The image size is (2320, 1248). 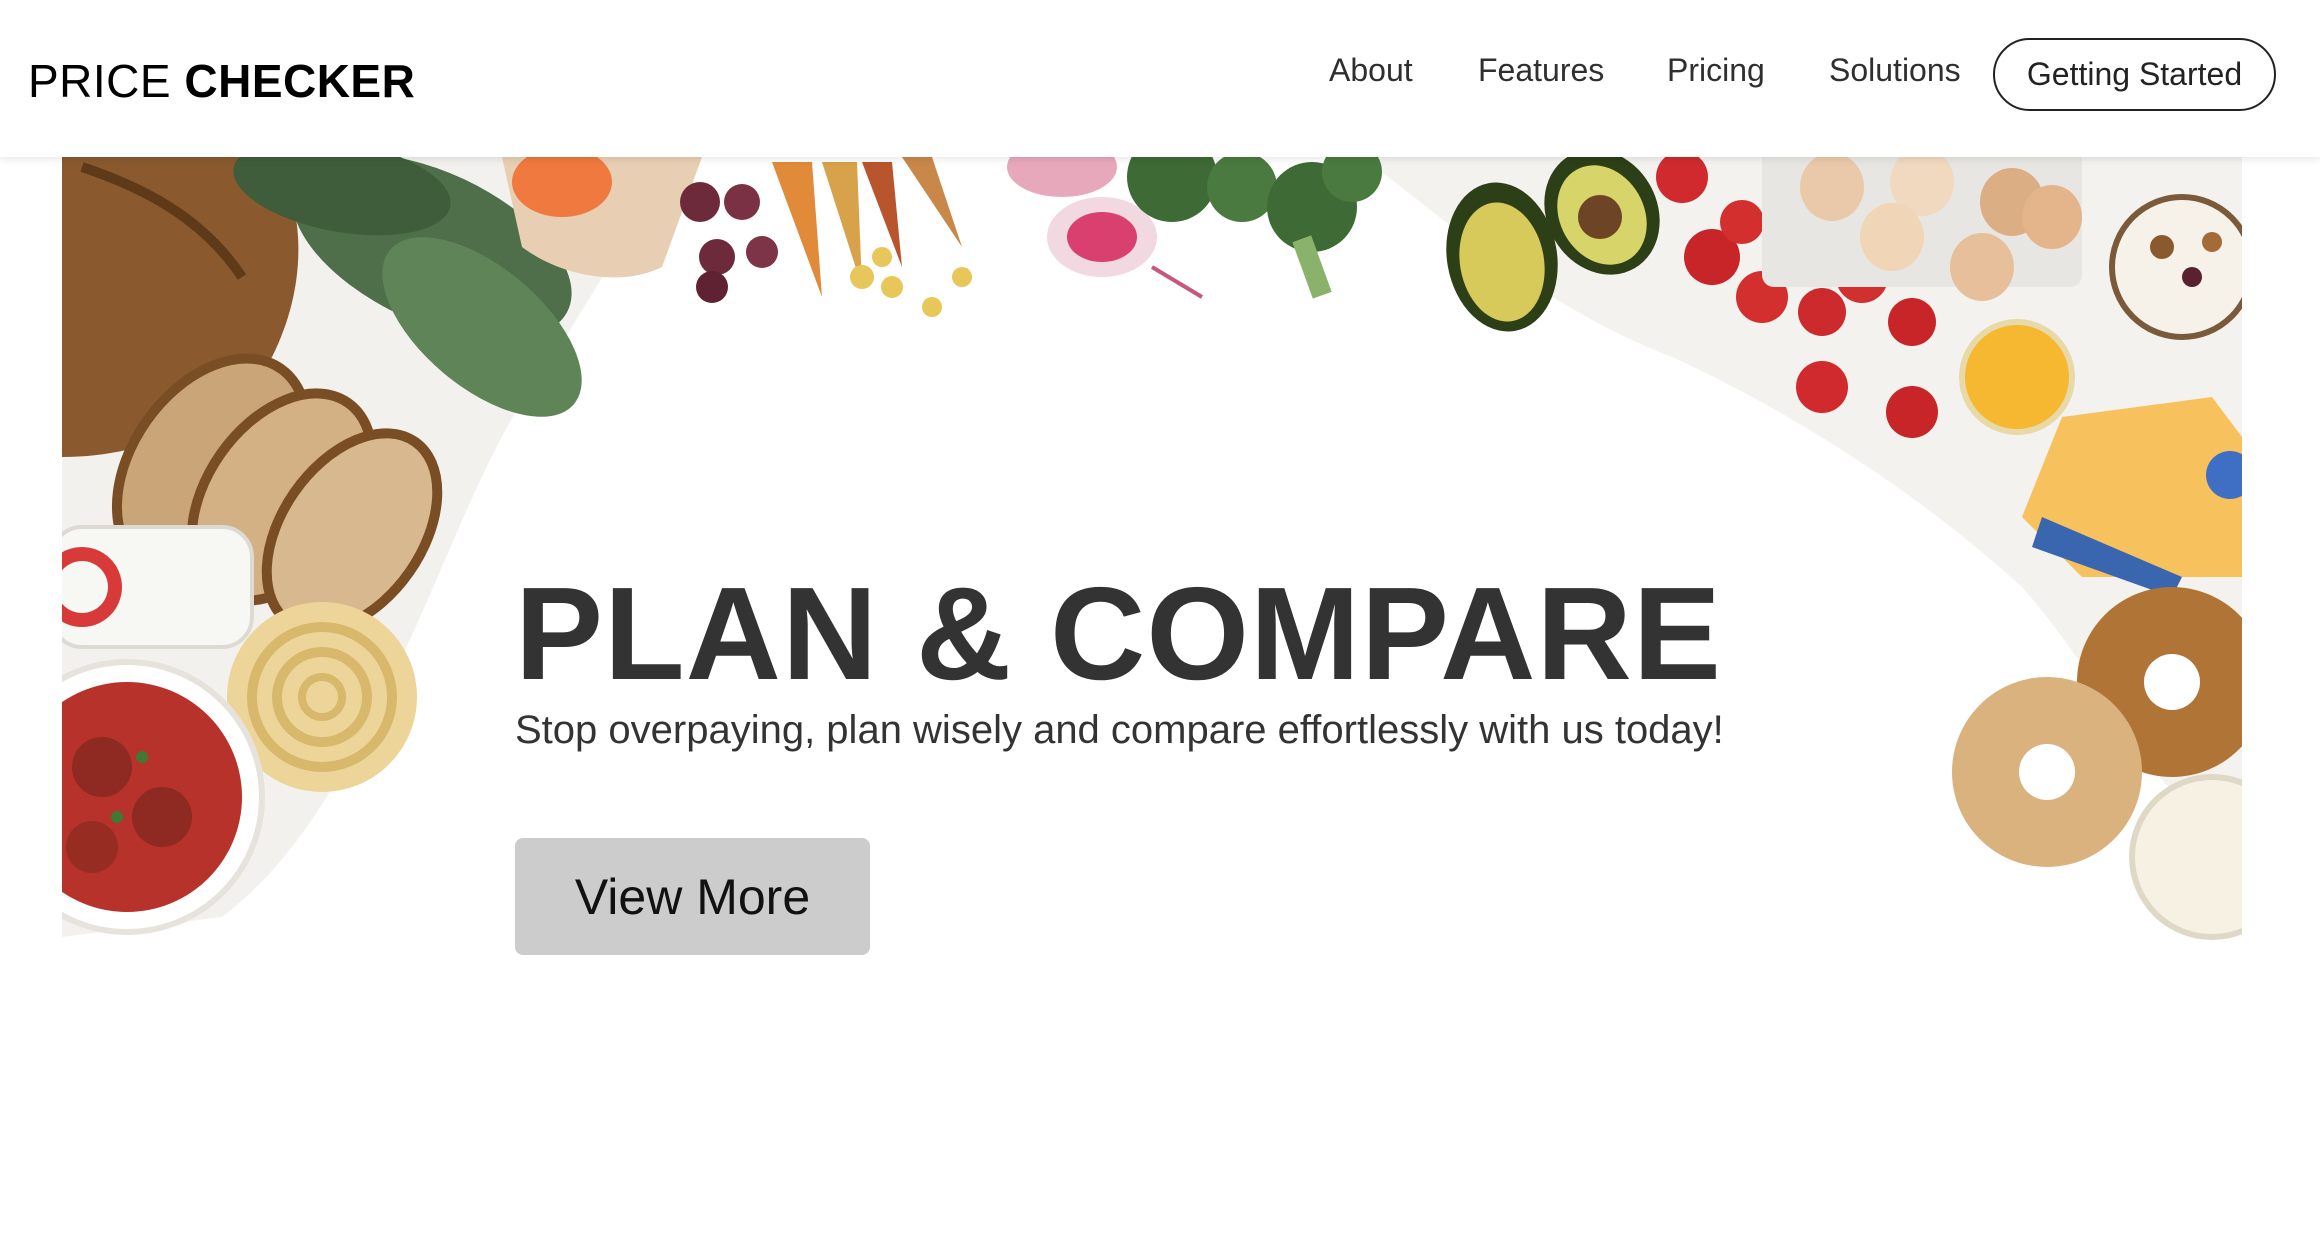 What do you see at coordinates (1118, 633) in the screenshot?
I see `hero-title: PLAN & COMPARE` at bounding box center [1118, 633].